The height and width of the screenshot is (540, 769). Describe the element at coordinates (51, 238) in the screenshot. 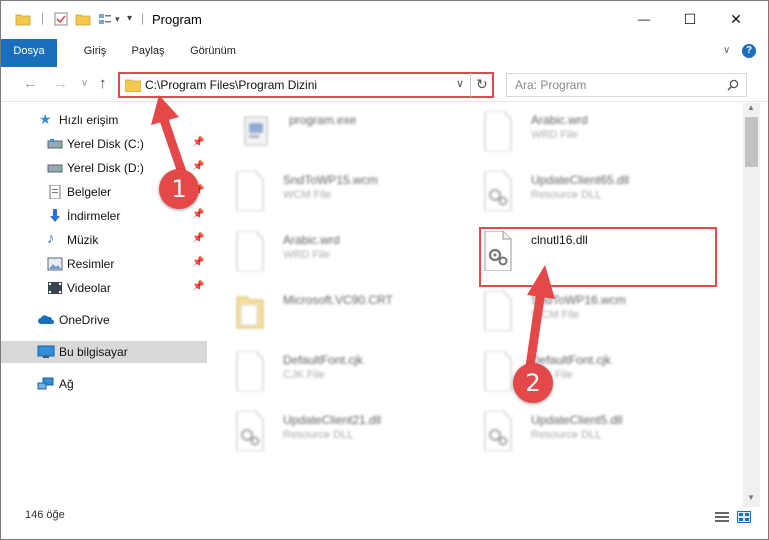

I see `music-icon: ♪` at that location.